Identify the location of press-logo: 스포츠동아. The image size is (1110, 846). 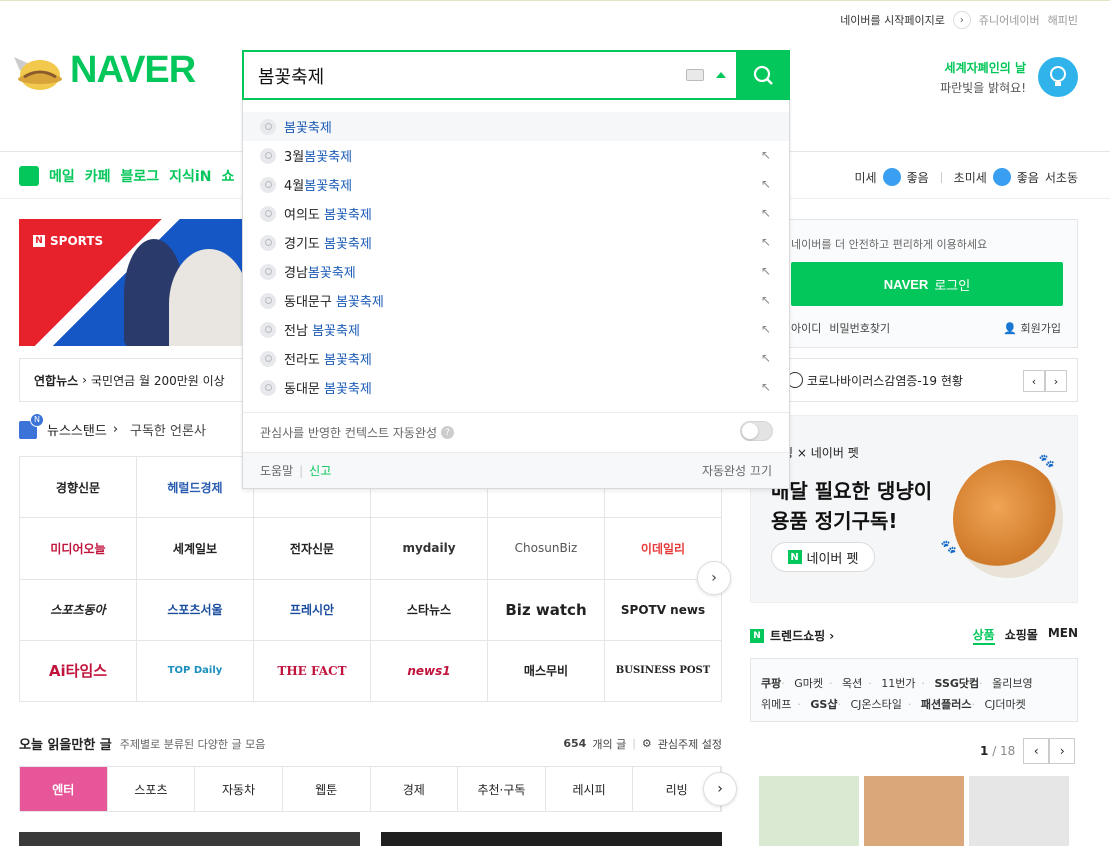
(78, 610).